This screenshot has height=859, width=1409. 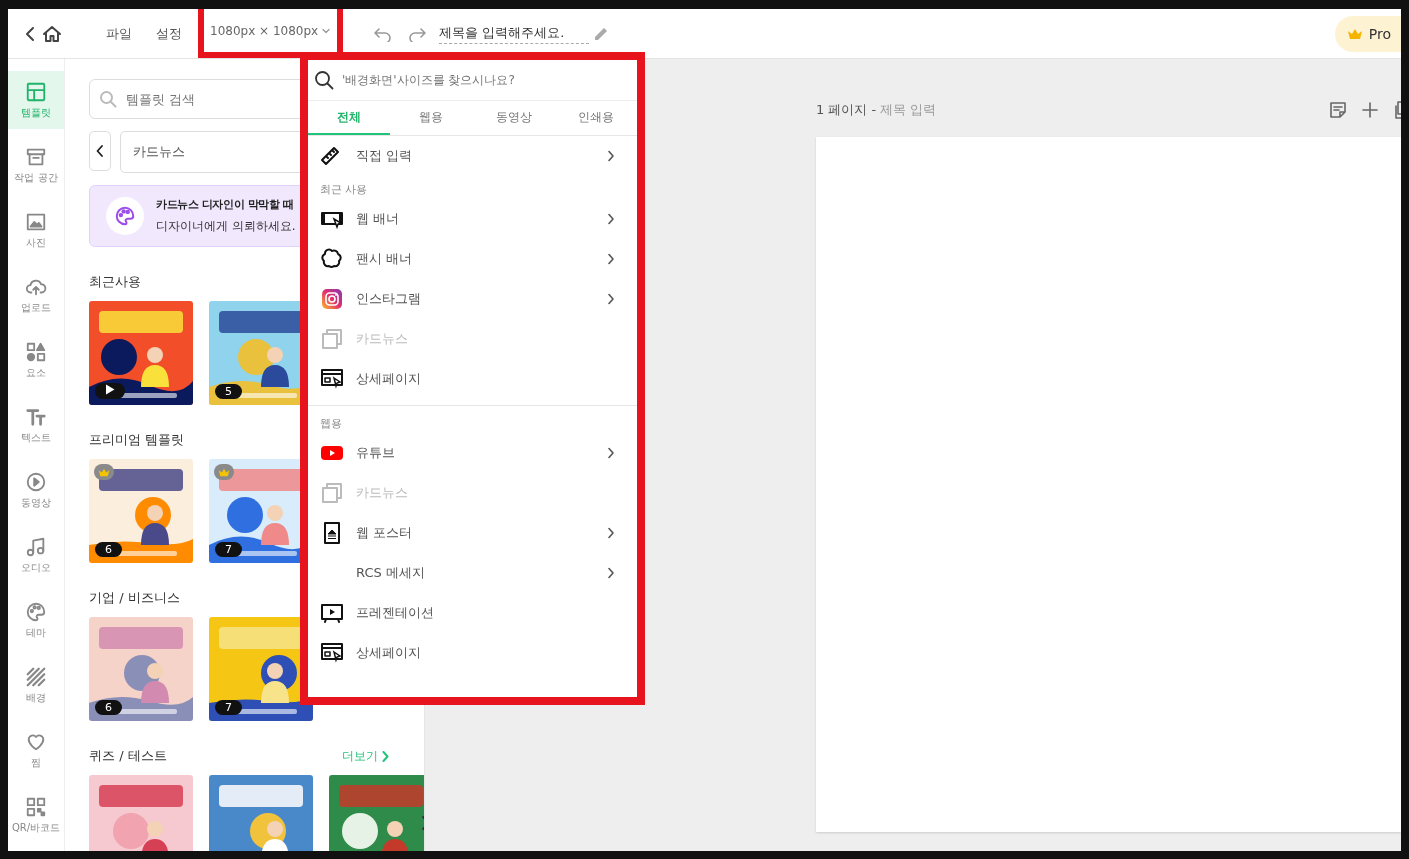 I want to click on size-option: 웹 배너, so click(x=472, y=219).